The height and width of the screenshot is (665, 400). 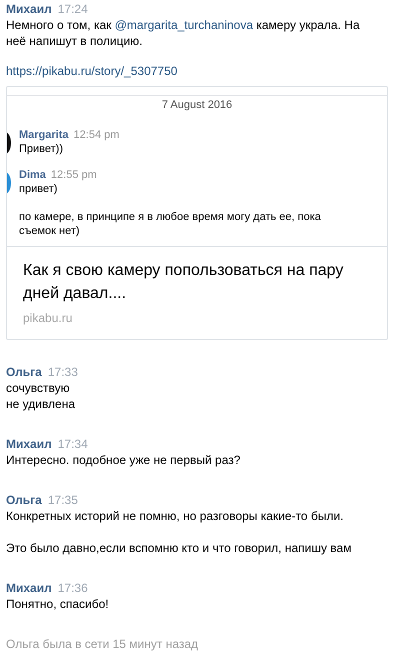 What do you see at coordinates (73, 444) in the screenshot?
I see `message-time: 17:34` at bounding box center [73, 444].